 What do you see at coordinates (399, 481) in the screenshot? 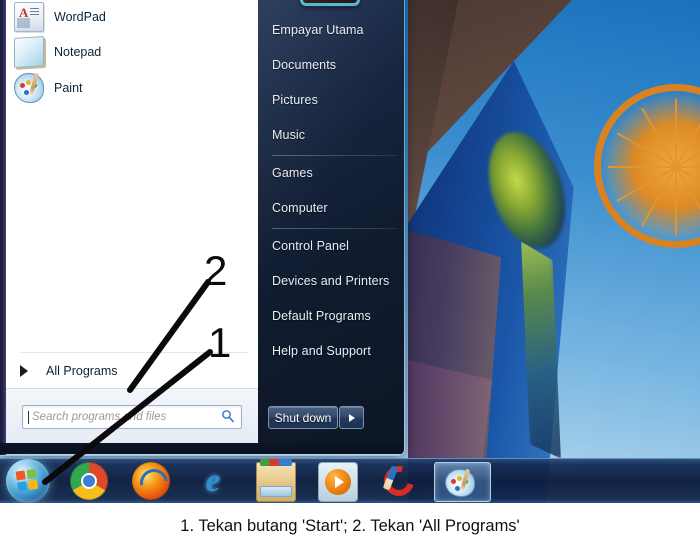
I see `taskbar-item-ccleaner` at bounding box center [399, 481].